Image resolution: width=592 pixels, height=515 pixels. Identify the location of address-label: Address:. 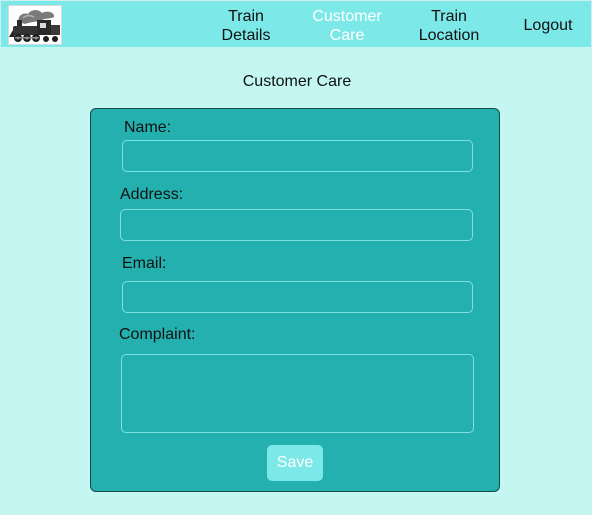
(152, 194).